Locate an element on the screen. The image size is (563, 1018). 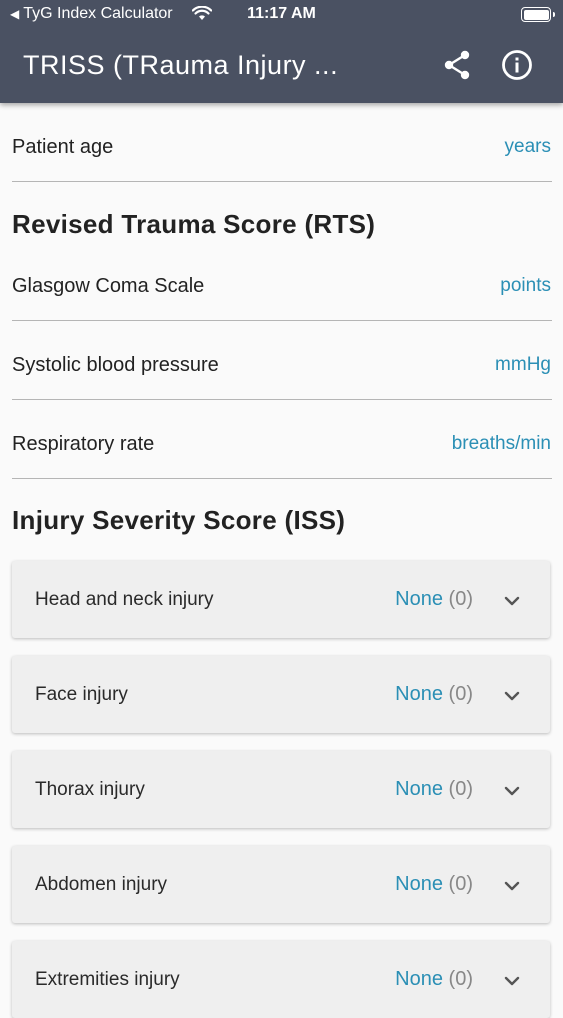
info-icon is located at coordinates (517, 65).